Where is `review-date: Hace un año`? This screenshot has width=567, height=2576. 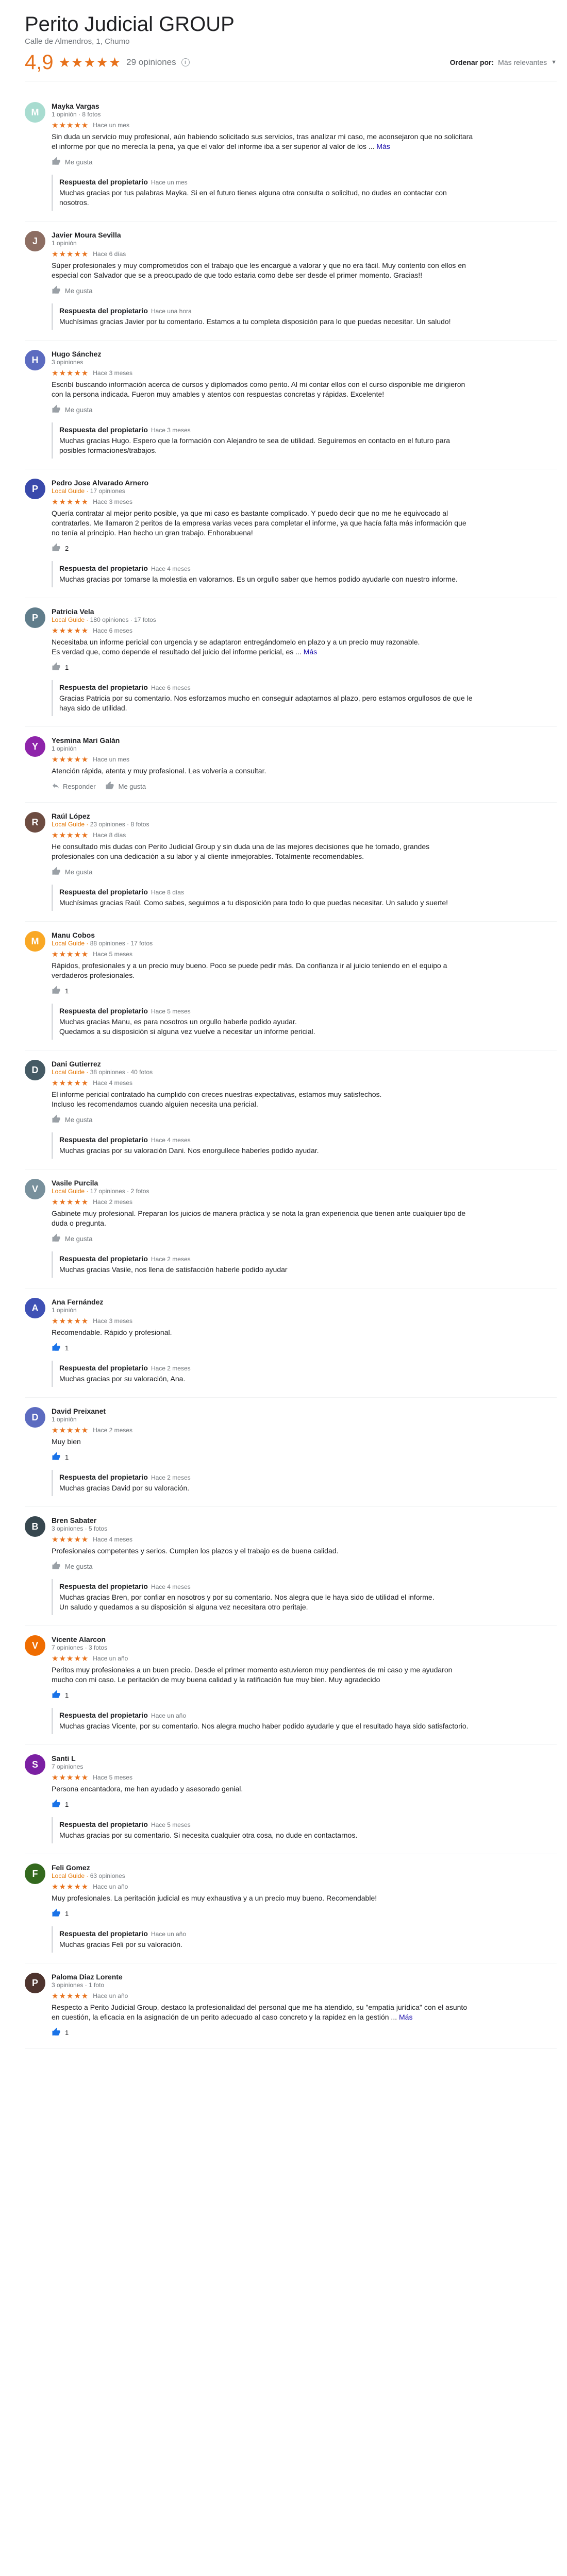 review-date: Hace un año is located at coordinates (111, 1887).